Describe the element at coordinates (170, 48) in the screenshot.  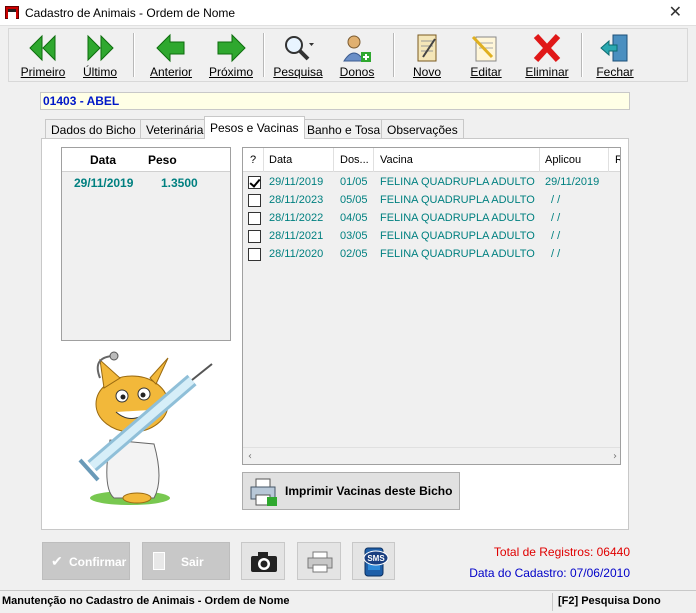
I see `previous-record-icon` at that location.